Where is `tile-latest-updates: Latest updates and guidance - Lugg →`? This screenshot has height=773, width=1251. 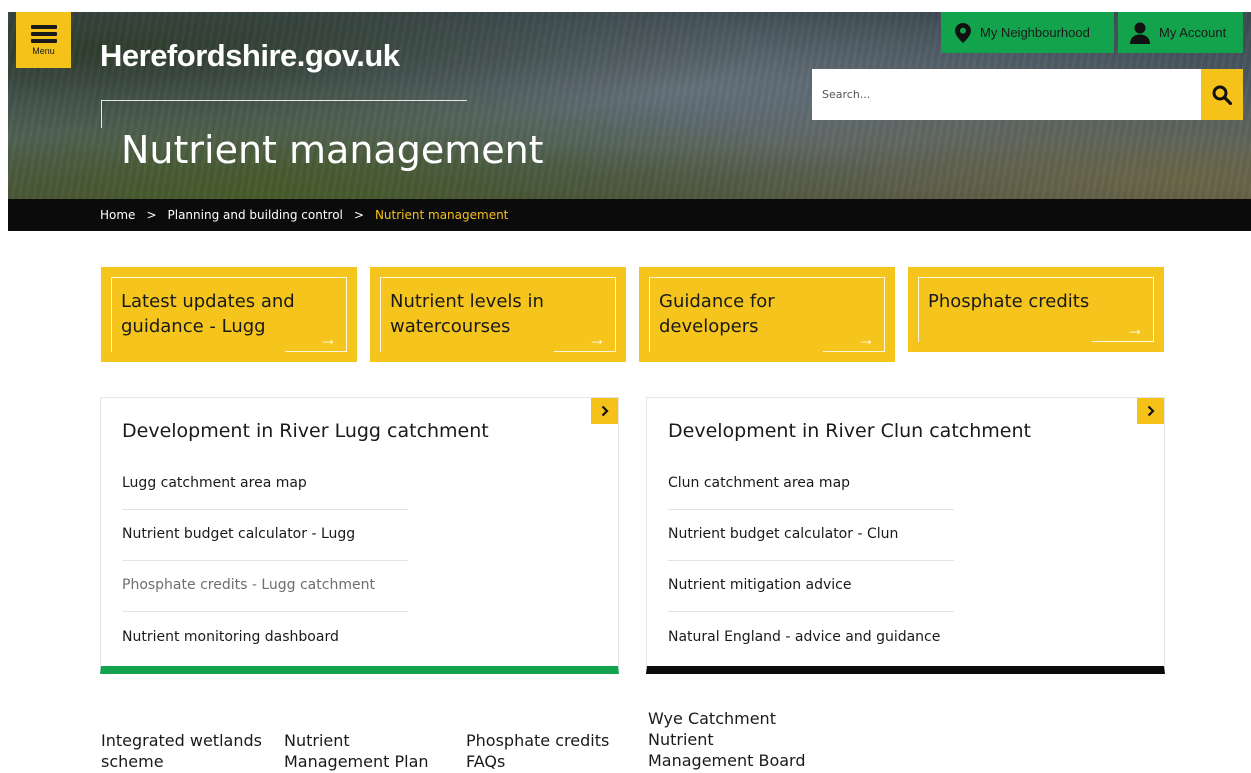 tile-latest-updates: Latest updates and guidance - Lugg → is located at coordinates (229, 314).